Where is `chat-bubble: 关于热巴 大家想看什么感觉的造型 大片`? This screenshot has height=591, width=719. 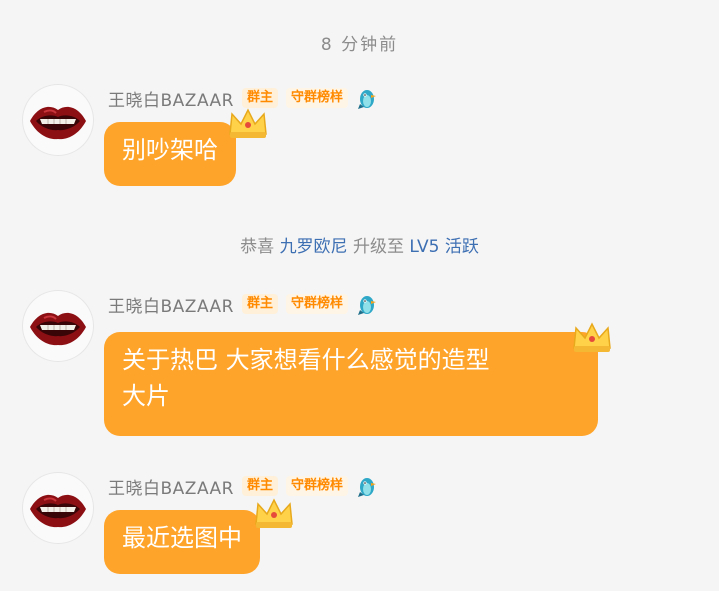 chat-bubble: 关于热巴 大家想看什么感觉的造型 大片 is located at coordinates (351, 384).